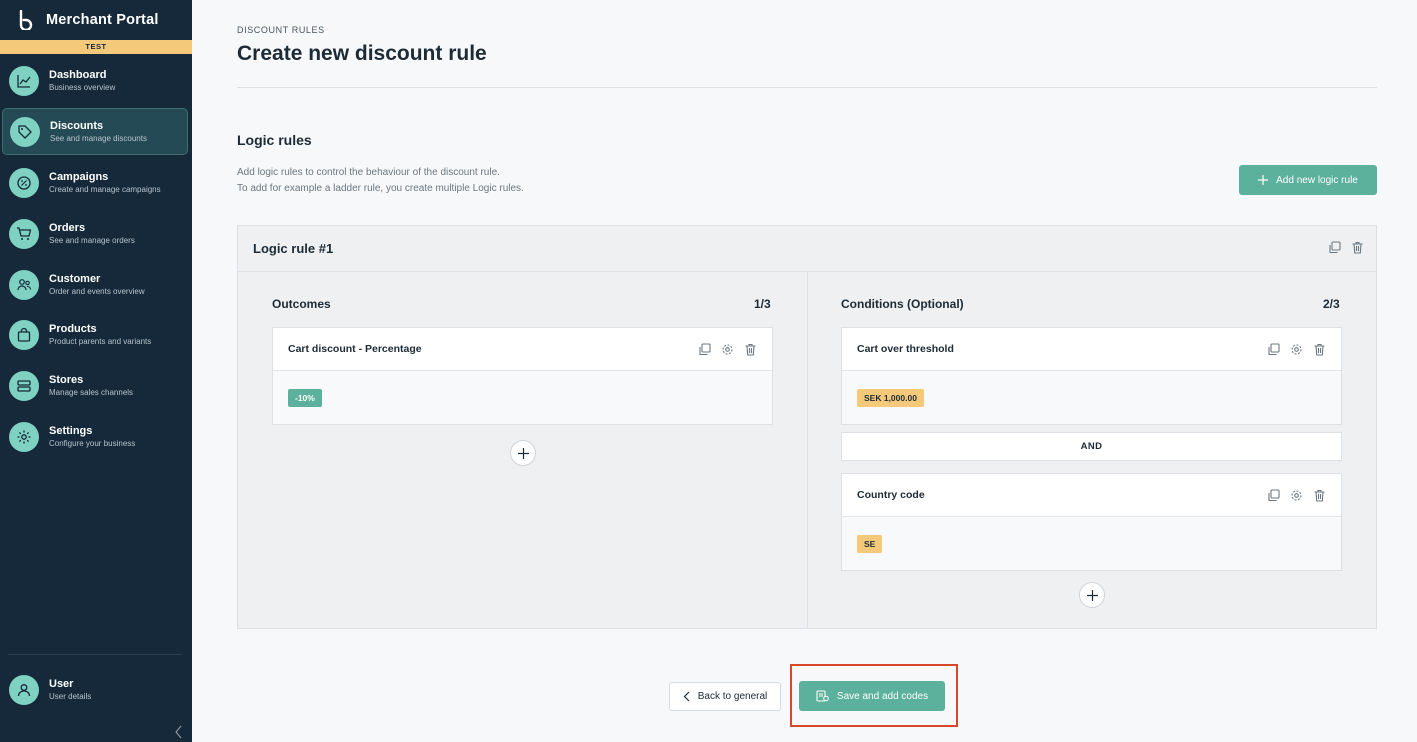 Image resolution: width=1417 pixels, height=742 pixels. I want to click on add-outcome-button, so click(523, 453).